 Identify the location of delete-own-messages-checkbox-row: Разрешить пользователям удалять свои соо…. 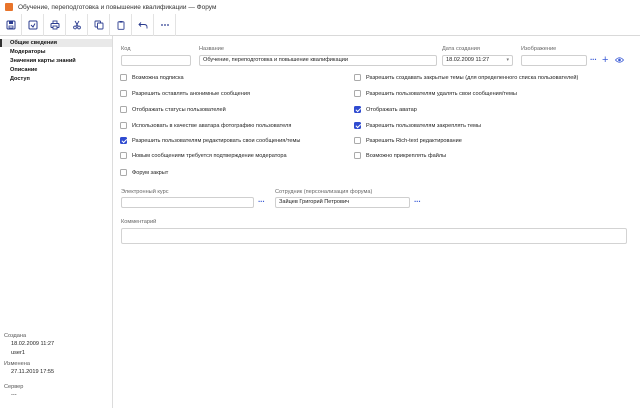
(435, 93).